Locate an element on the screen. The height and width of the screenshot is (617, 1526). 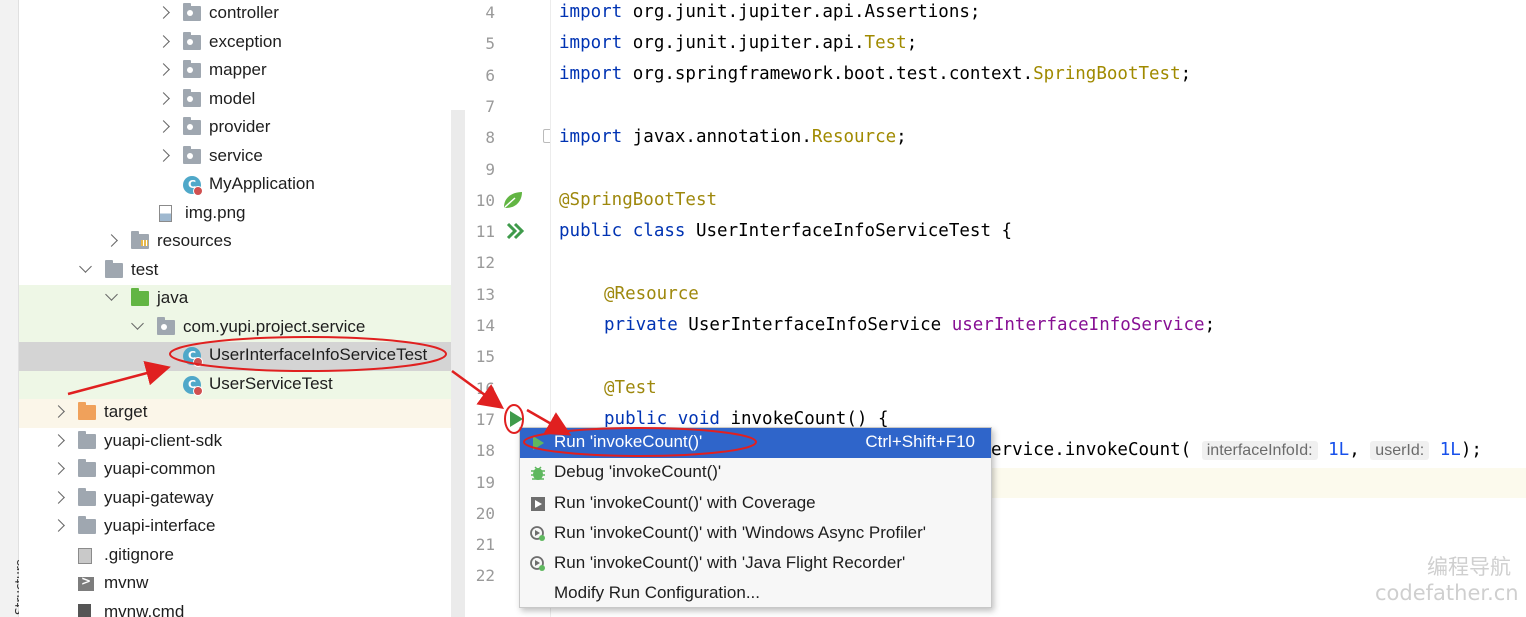
menu-item-debug: Debug 'invokeCount()' is located at coordinates (755, 473).